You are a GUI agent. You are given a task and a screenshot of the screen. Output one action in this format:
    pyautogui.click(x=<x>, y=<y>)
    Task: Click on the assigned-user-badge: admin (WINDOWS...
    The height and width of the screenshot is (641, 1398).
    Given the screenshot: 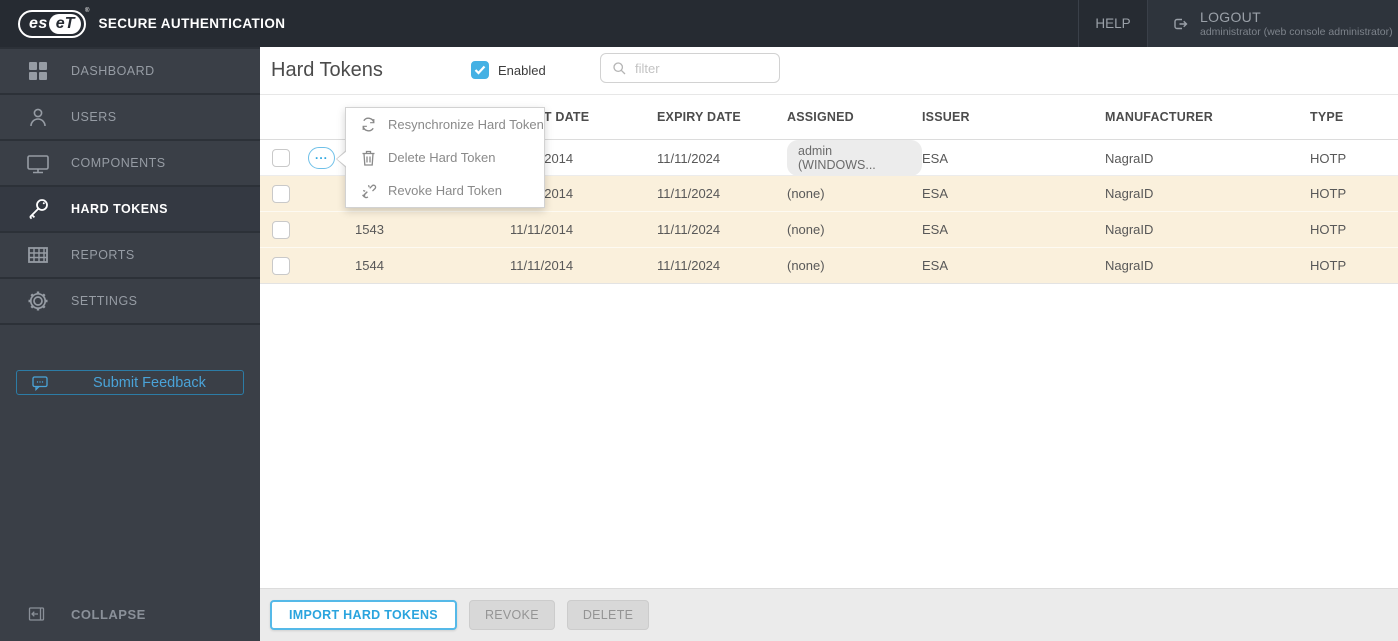 What is the action you would take?
    pyautogui.click(x=854, y=158)
    